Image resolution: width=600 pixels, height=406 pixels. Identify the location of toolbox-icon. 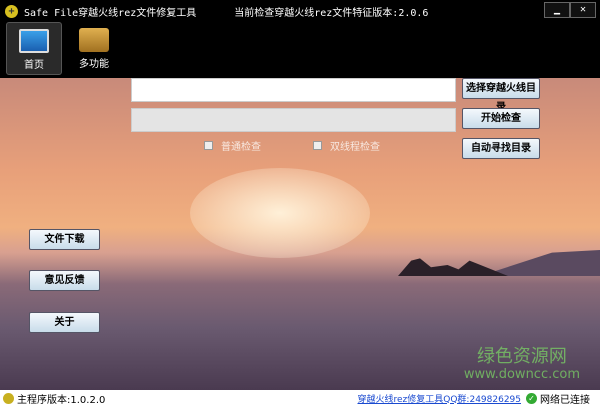
(94, 40).